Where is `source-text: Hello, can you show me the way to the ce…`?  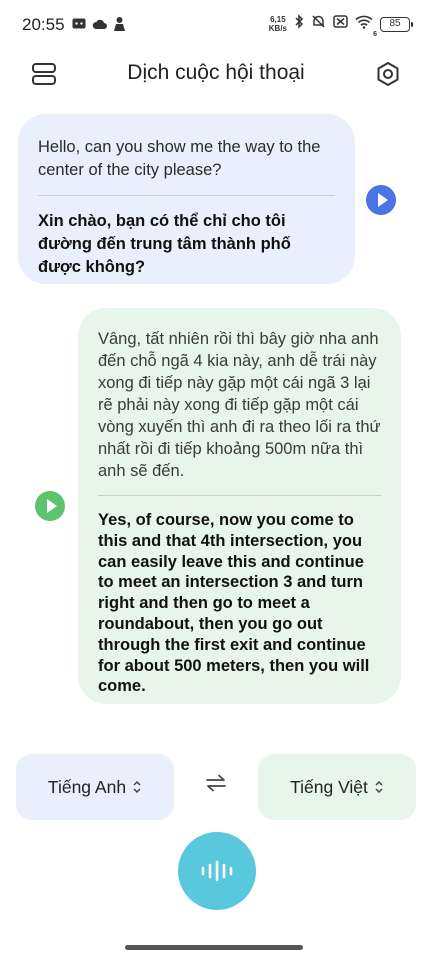
source-text: Hello, can you show me the way to the ce… is located at coordinates (179, 158).